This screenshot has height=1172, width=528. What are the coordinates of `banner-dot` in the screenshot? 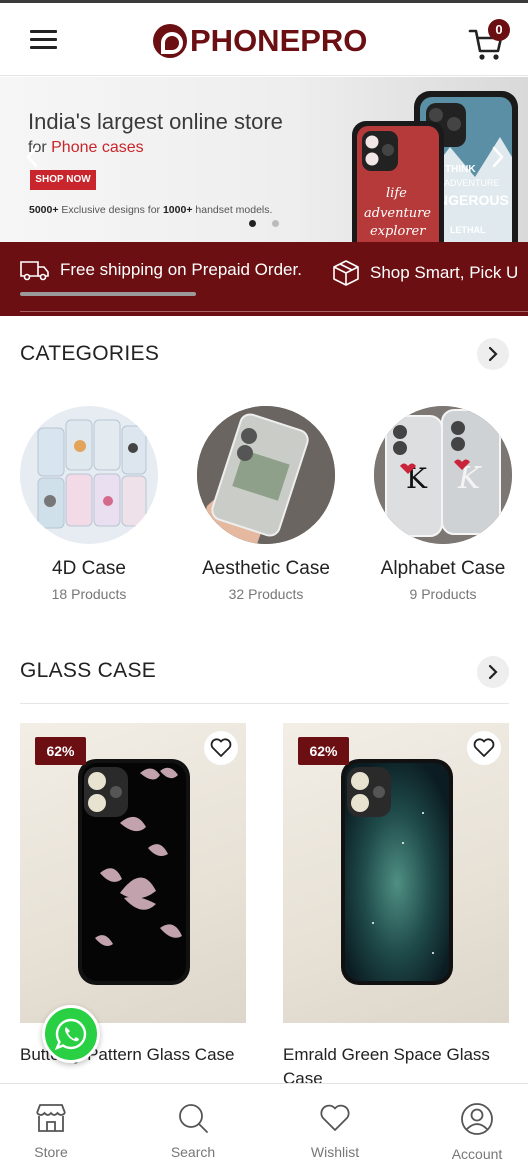 It's located at (275, 223).